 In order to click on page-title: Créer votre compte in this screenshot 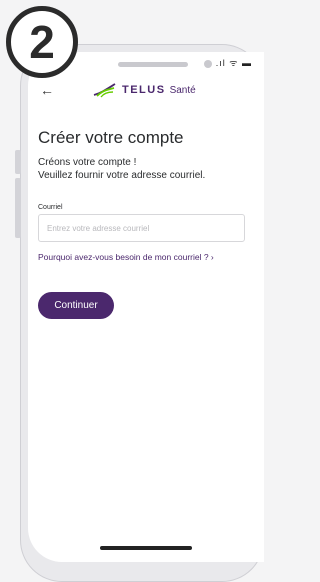, I will do `click(111, 137)`.